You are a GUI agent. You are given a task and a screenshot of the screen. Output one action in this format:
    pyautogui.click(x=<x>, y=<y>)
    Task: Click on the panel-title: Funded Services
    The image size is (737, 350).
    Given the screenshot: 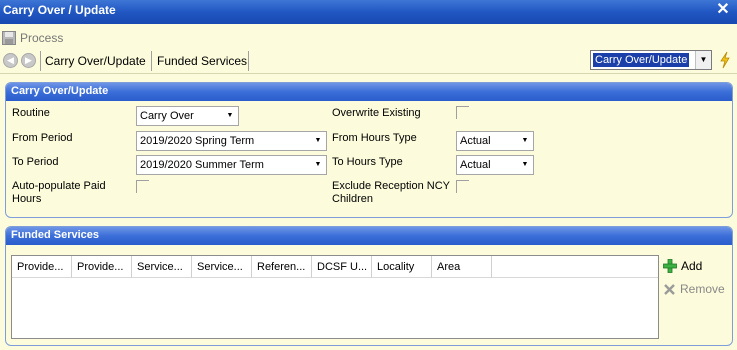 What is the action you would take?
    pyautogui.click(x=369, y=236)
    